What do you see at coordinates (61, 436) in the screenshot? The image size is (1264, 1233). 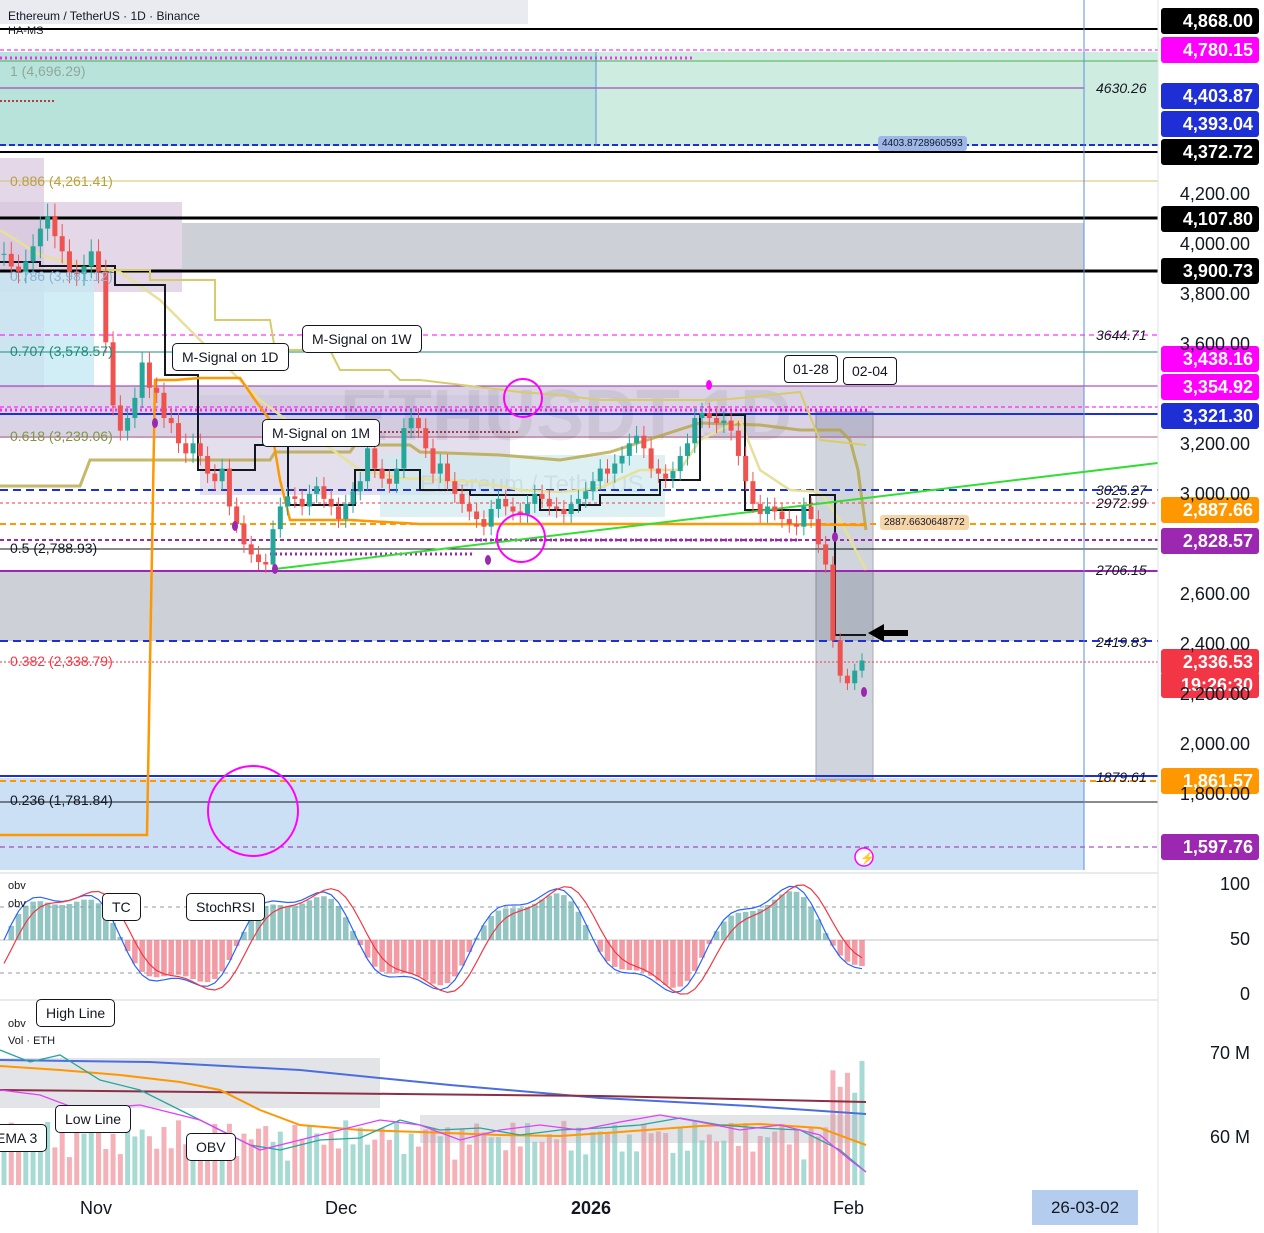 I see `fib-label: 0.618 (3,239.06)` at bounding box center [61, 436].